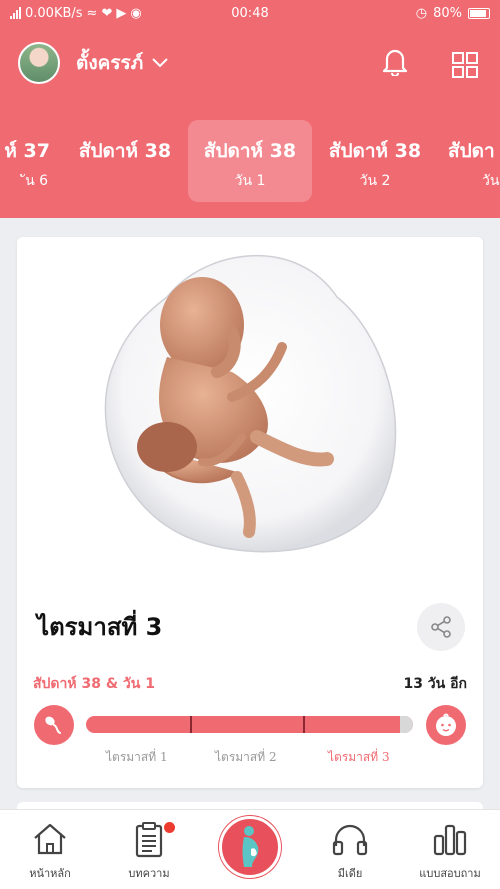  What do you see at coordinates (39, 63) in the screenshot?
I see `avatar` at bounding box center [39, 63].